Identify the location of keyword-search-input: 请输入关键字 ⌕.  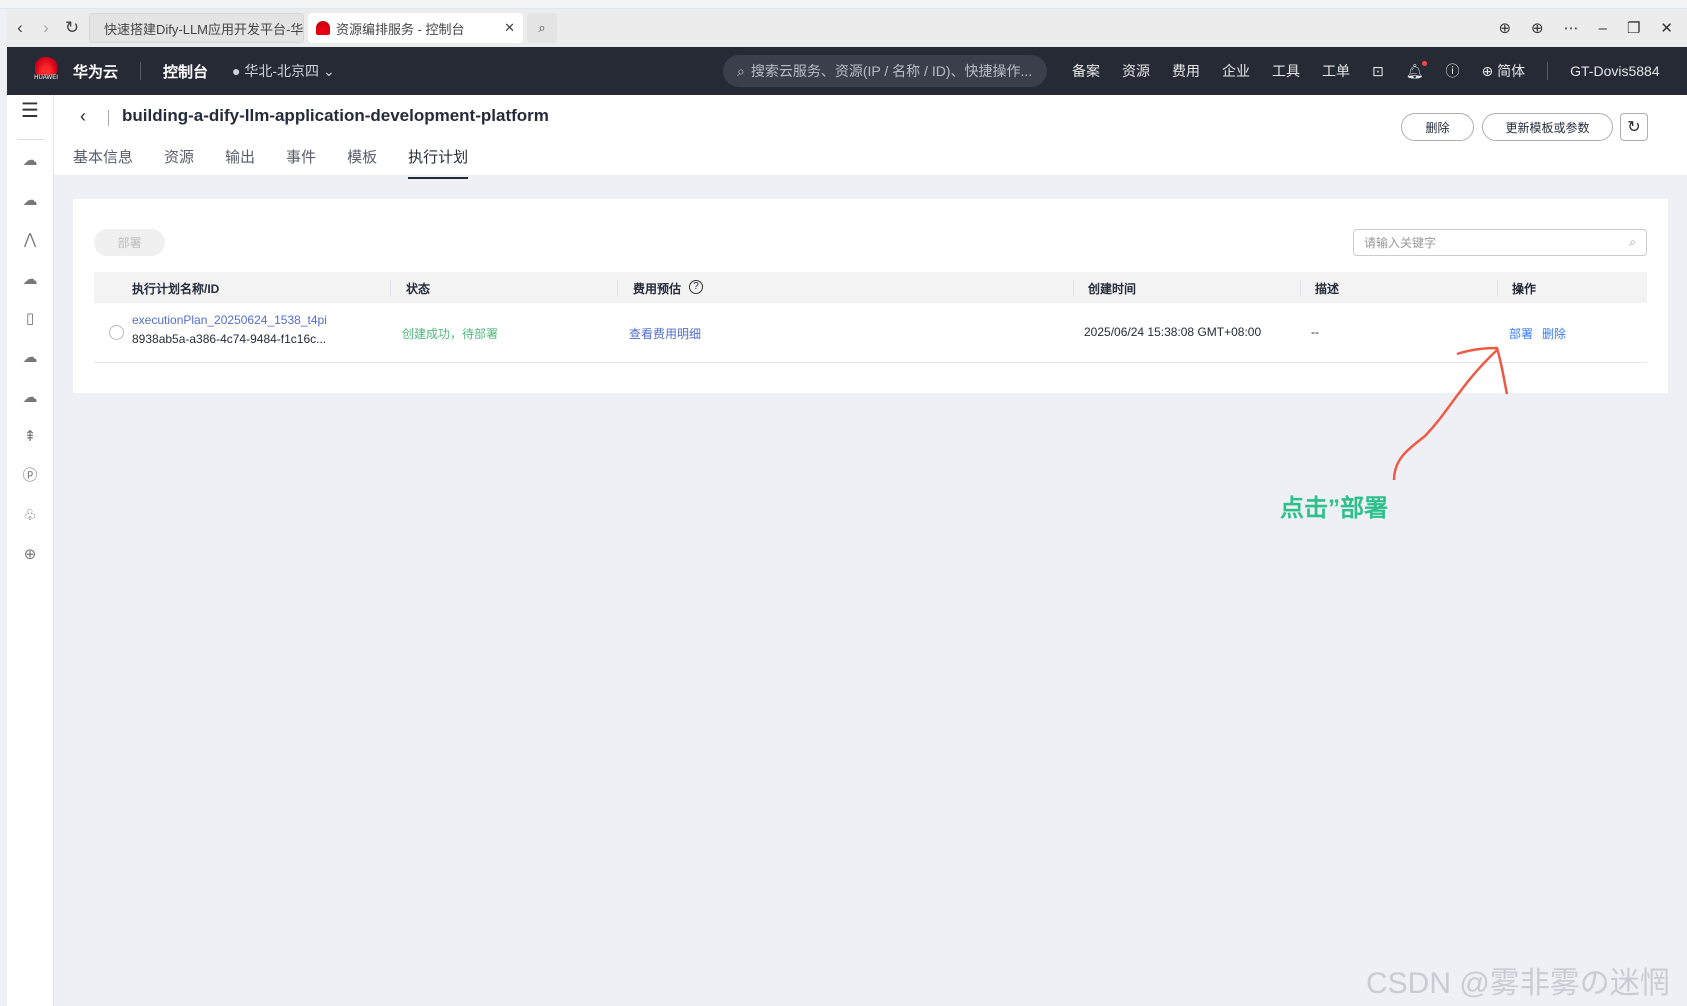
(1500, 242).